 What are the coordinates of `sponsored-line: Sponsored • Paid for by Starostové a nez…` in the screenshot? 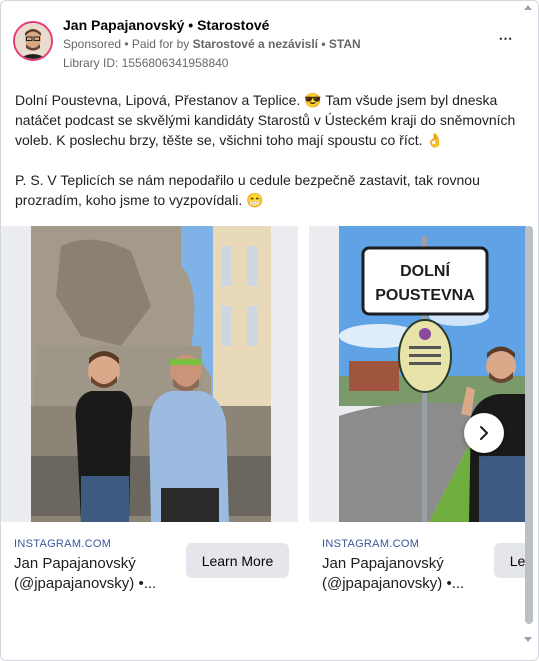 It's located at (212, 44).